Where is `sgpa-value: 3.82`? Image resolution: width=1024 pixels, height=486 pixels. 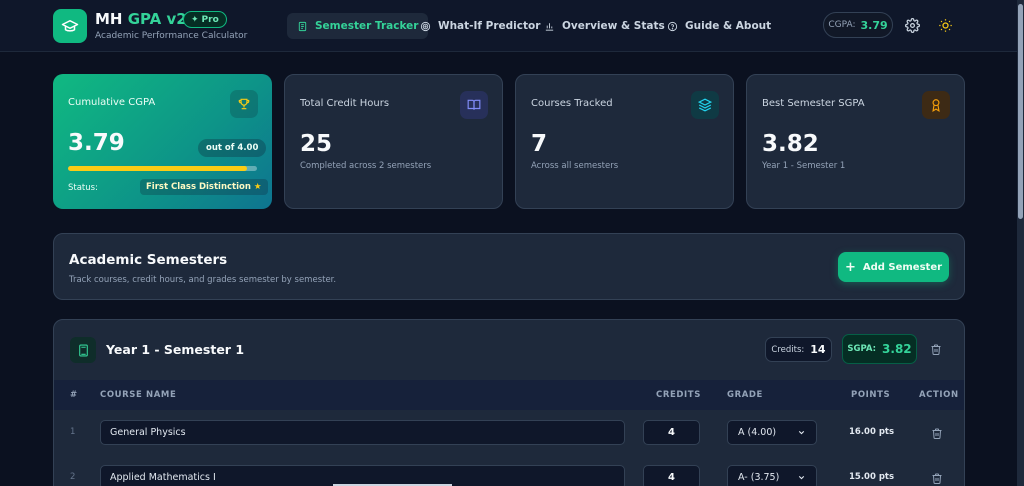 sgpa-value: 3.82 is located at coordinates (897, 349).